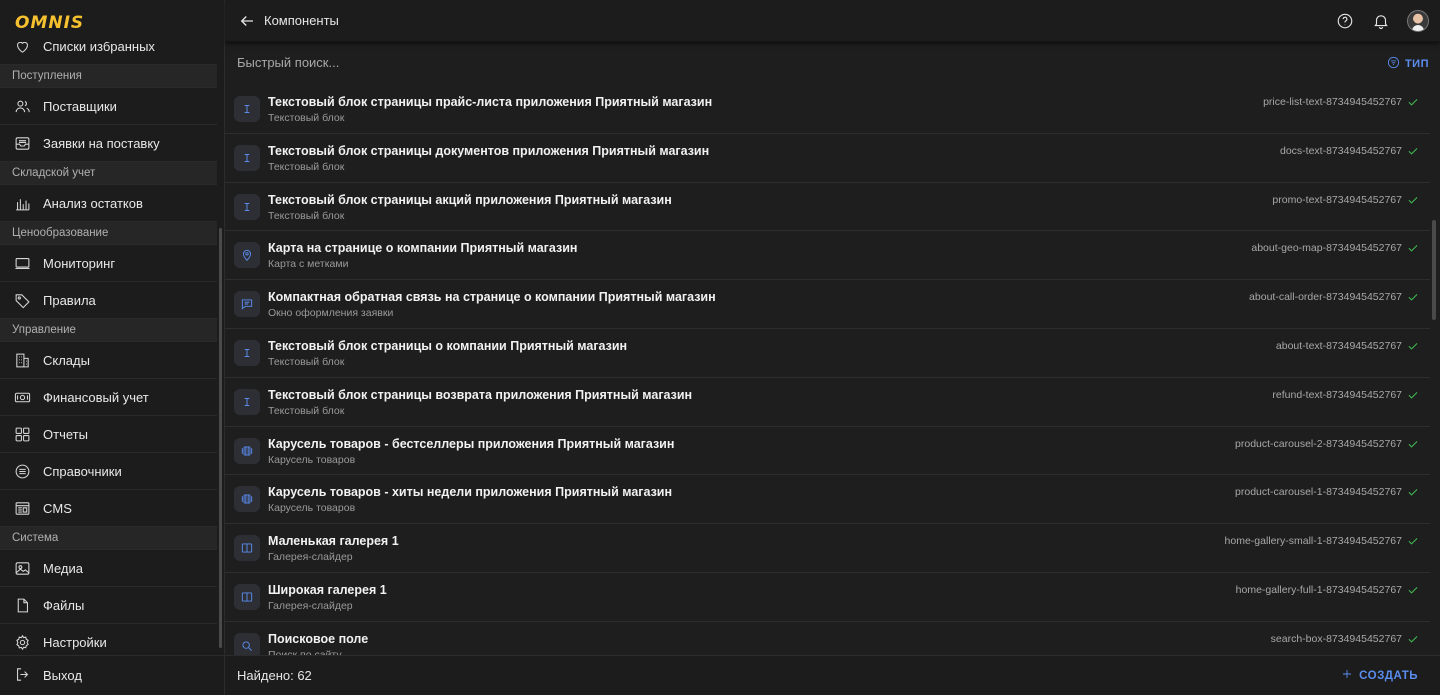 Image resolution: width=1440 pixels, height=695 pixels. Describe the element at coordinates (112, 675) in the screenshot. I see `logout-button: Выход` at that location.